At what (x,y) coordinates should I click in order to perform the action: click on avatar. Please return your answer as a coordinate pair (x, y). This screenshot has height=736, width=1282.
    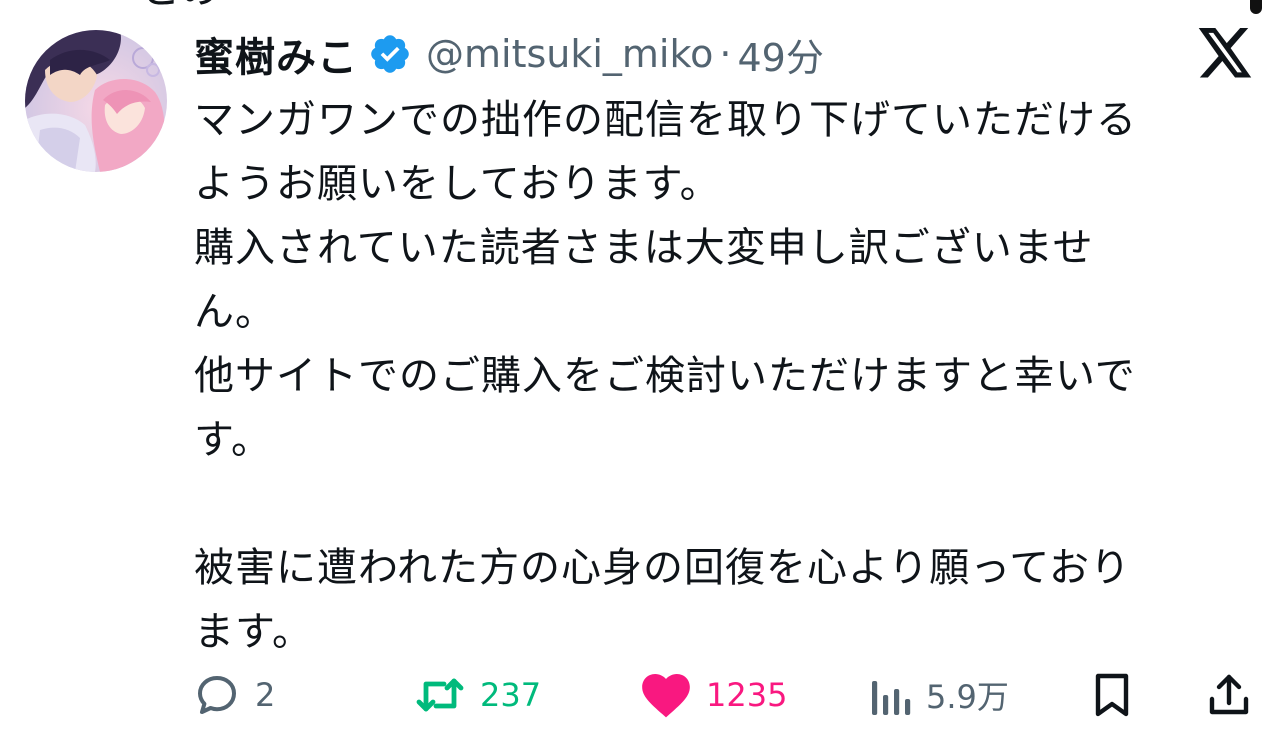
    Looking at the image, I should click on (96, 101).